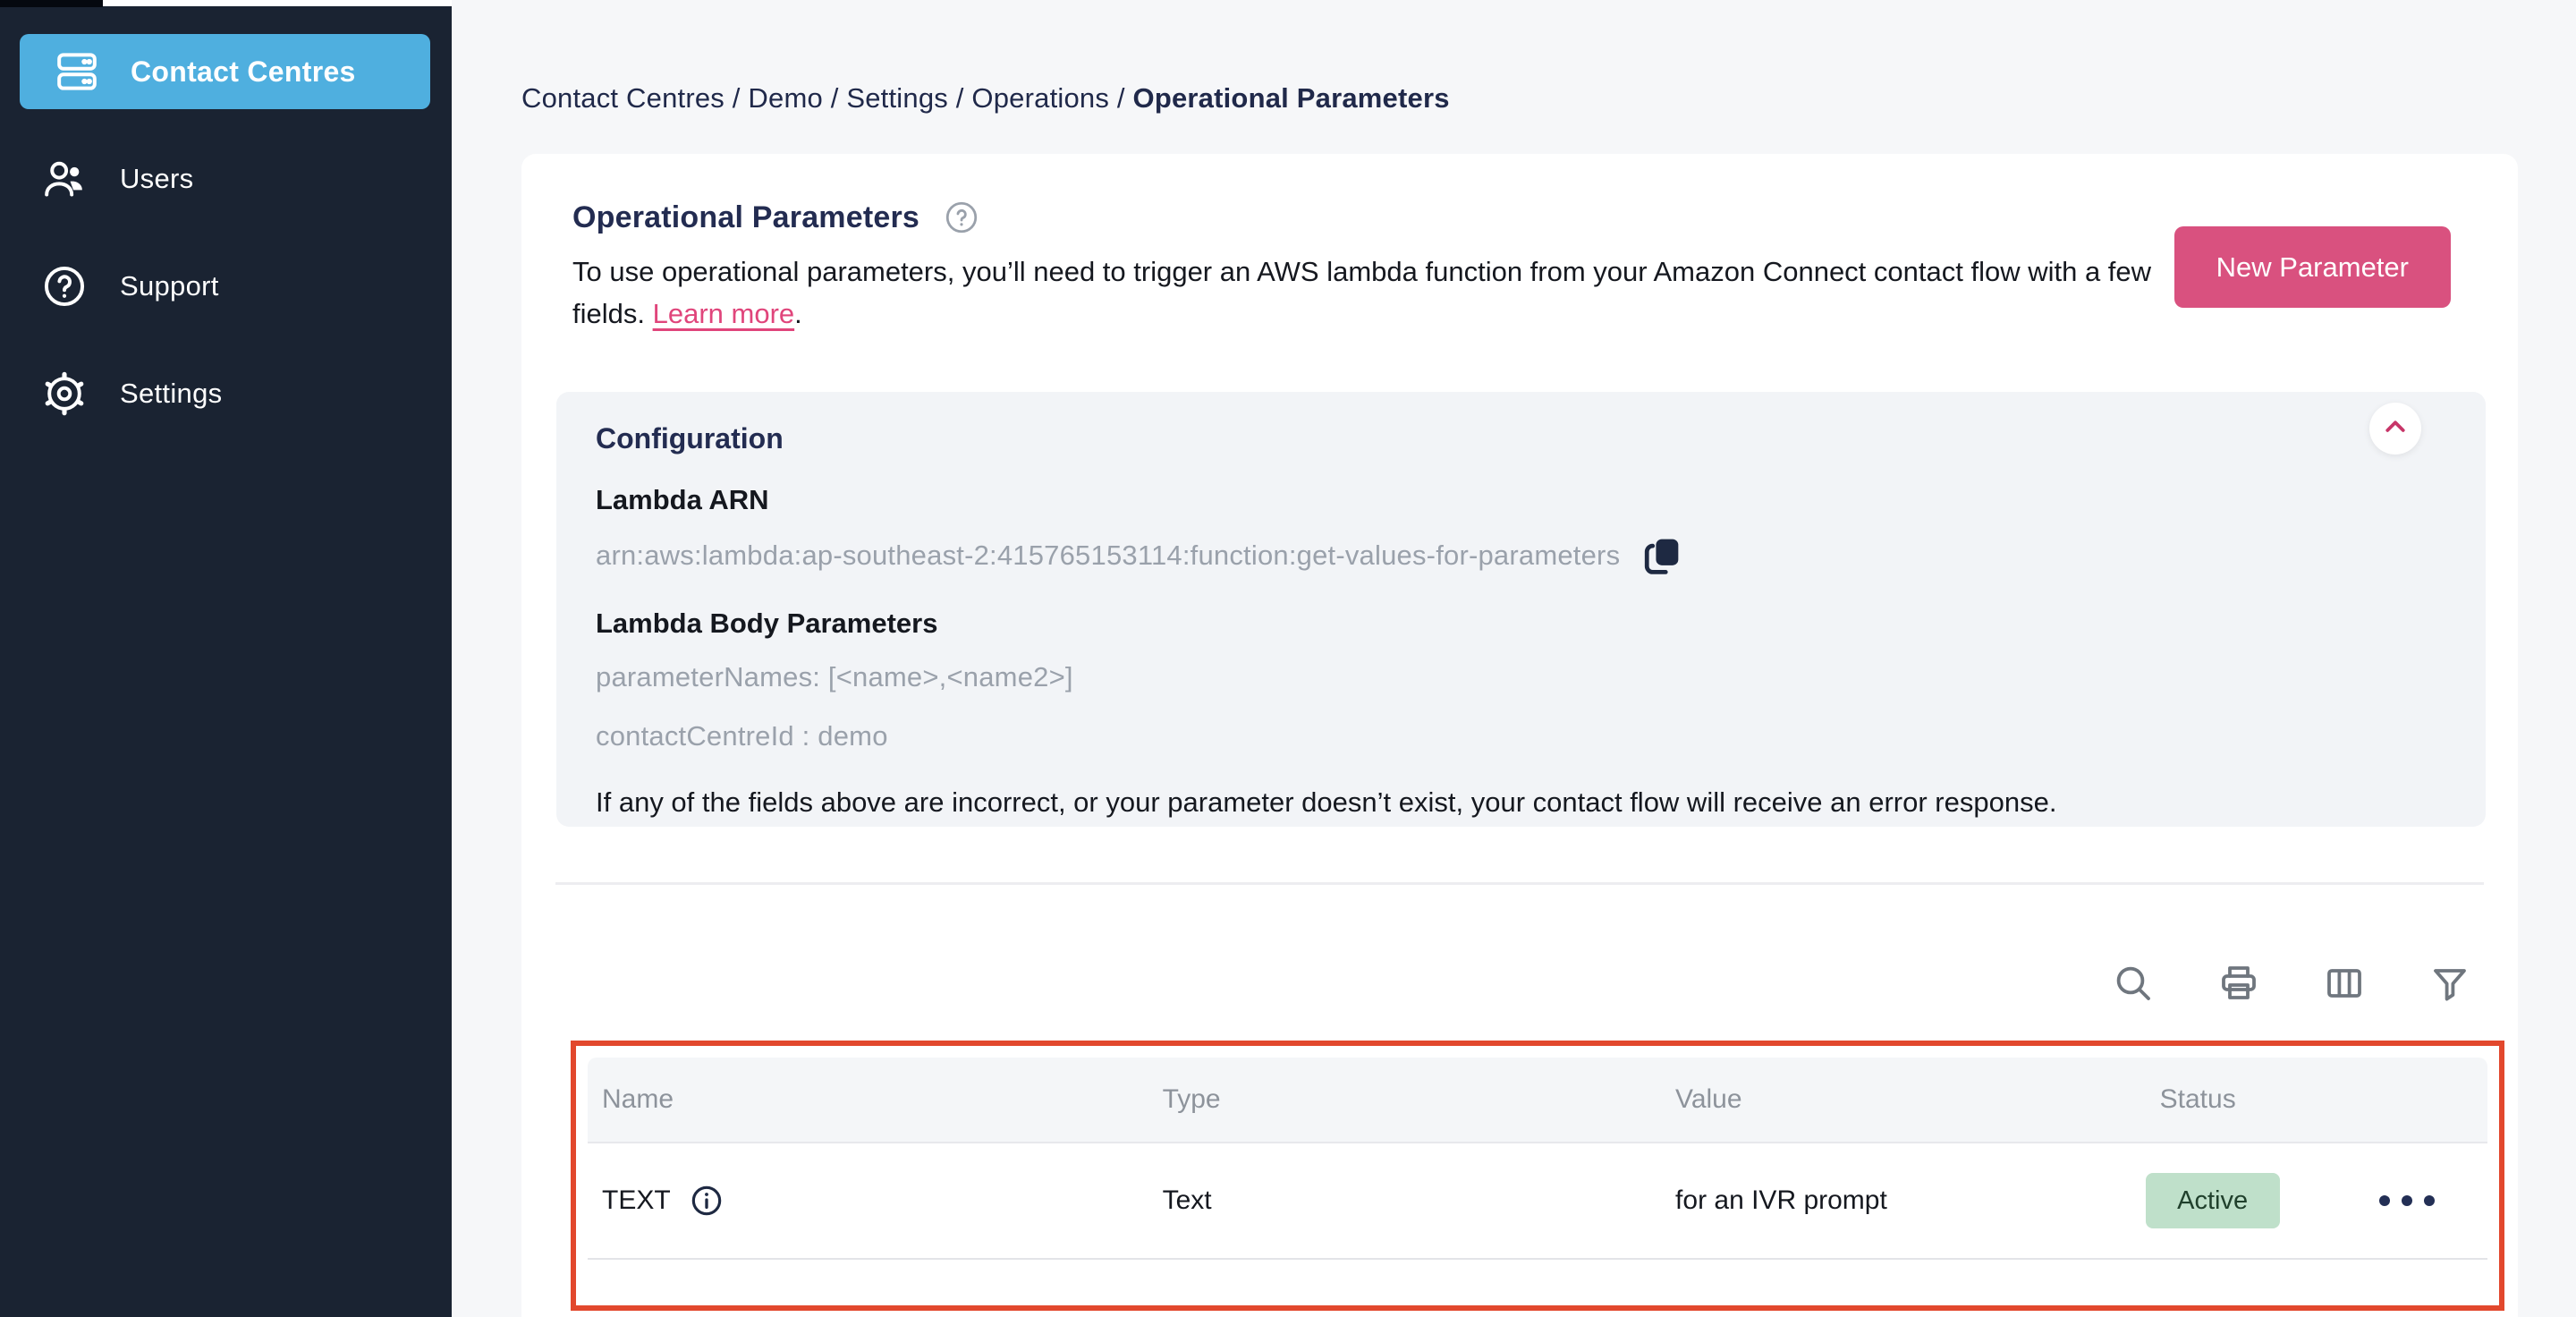 The image size is (2576, 1317). Describe the element at coordinates (2250, 1099) in the screenshot. I see `column-header-status: Status` at that location.